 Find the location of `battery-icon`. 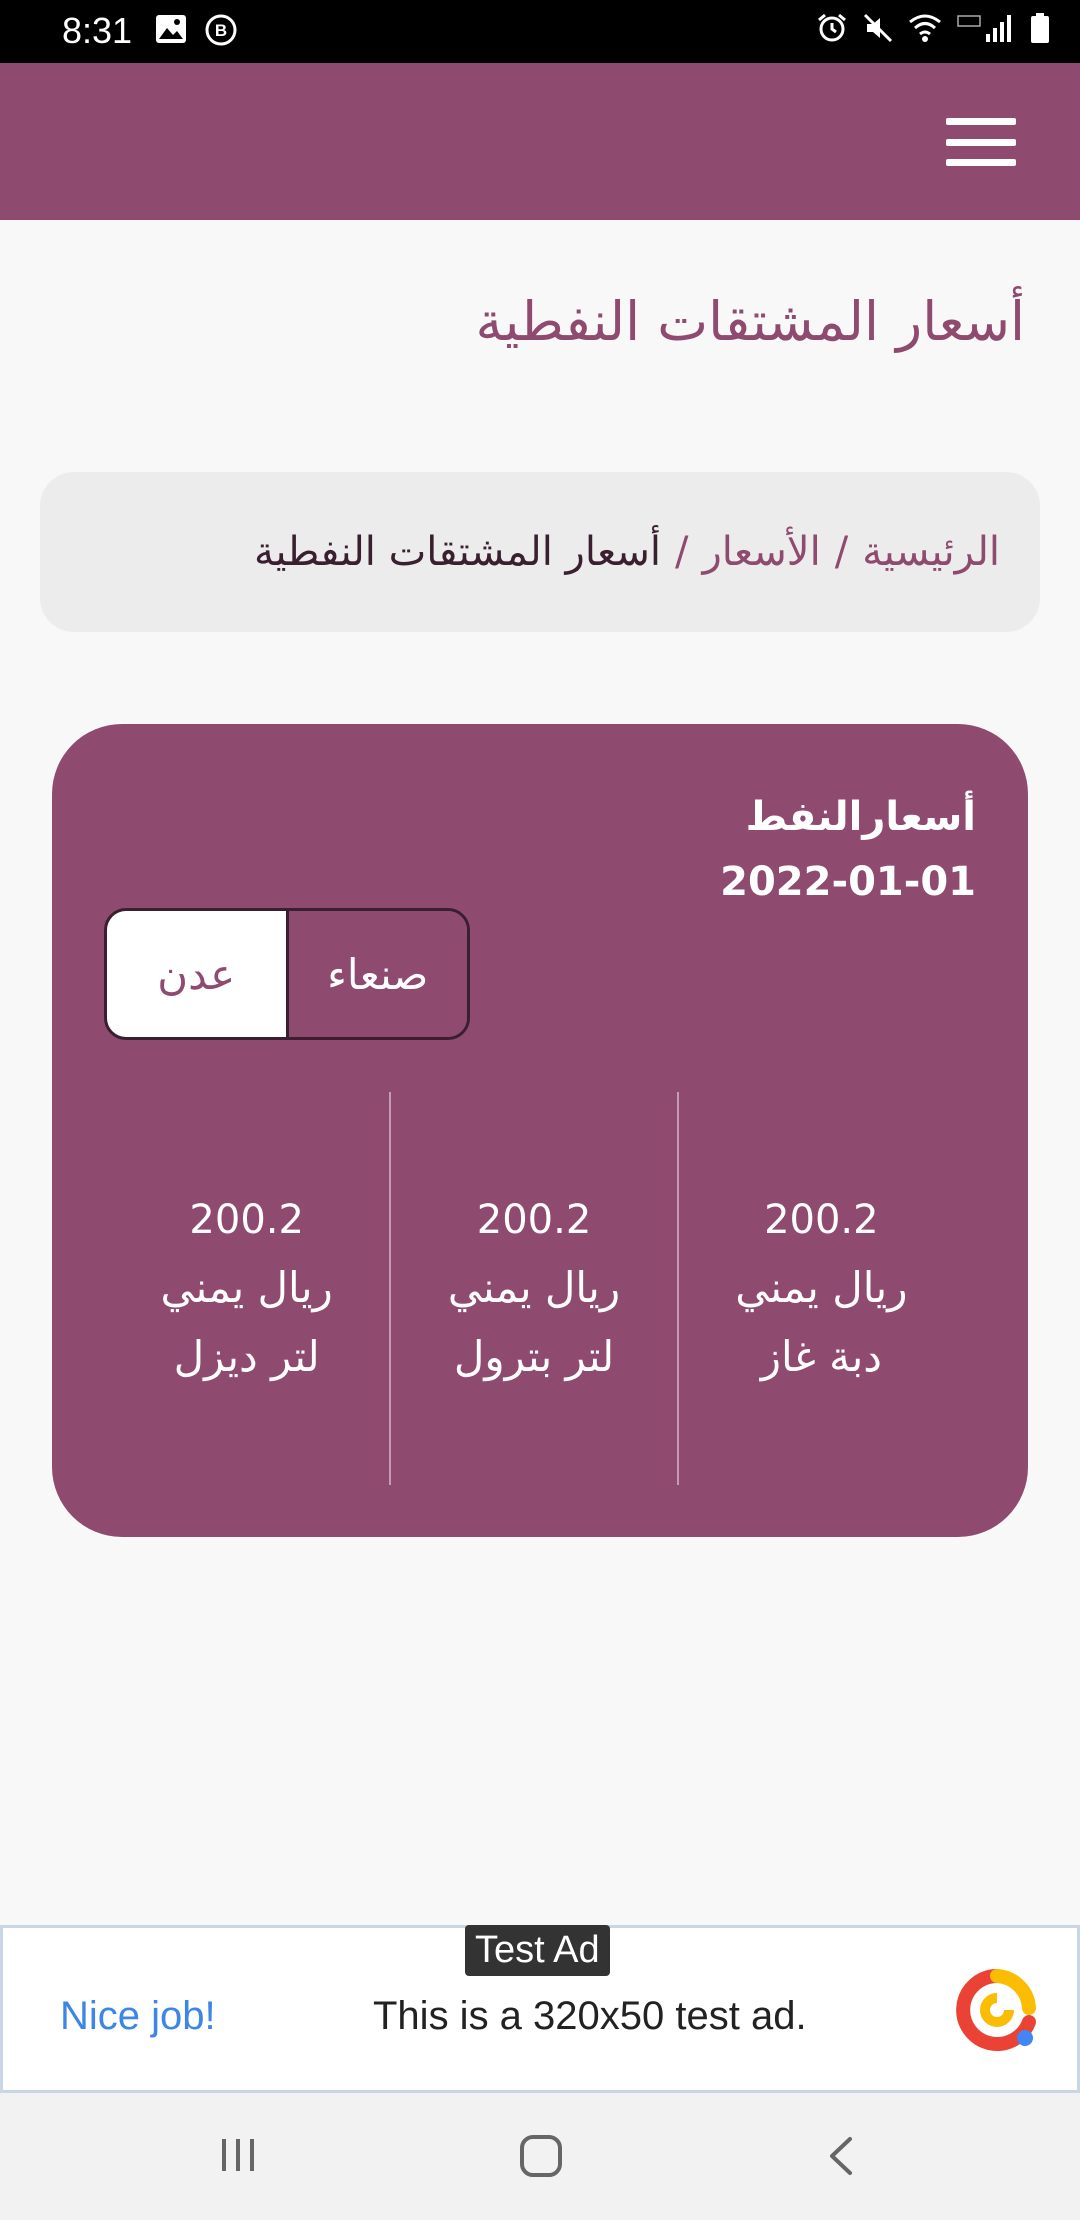

battery-icon is located at coordinates (1040, 28).